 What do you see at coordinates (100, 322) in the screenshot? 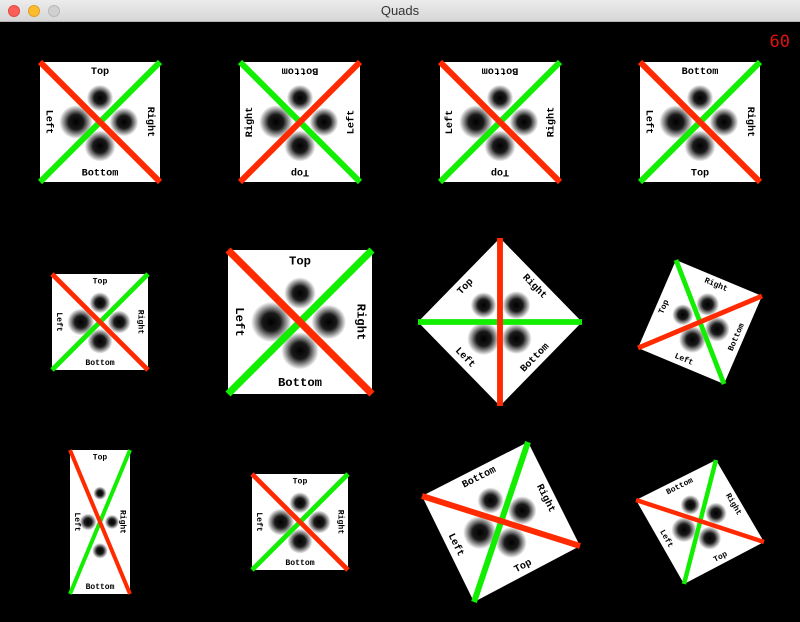
I see `quad-5: Top Right Bottom Left` at bounding box center [100, 322].